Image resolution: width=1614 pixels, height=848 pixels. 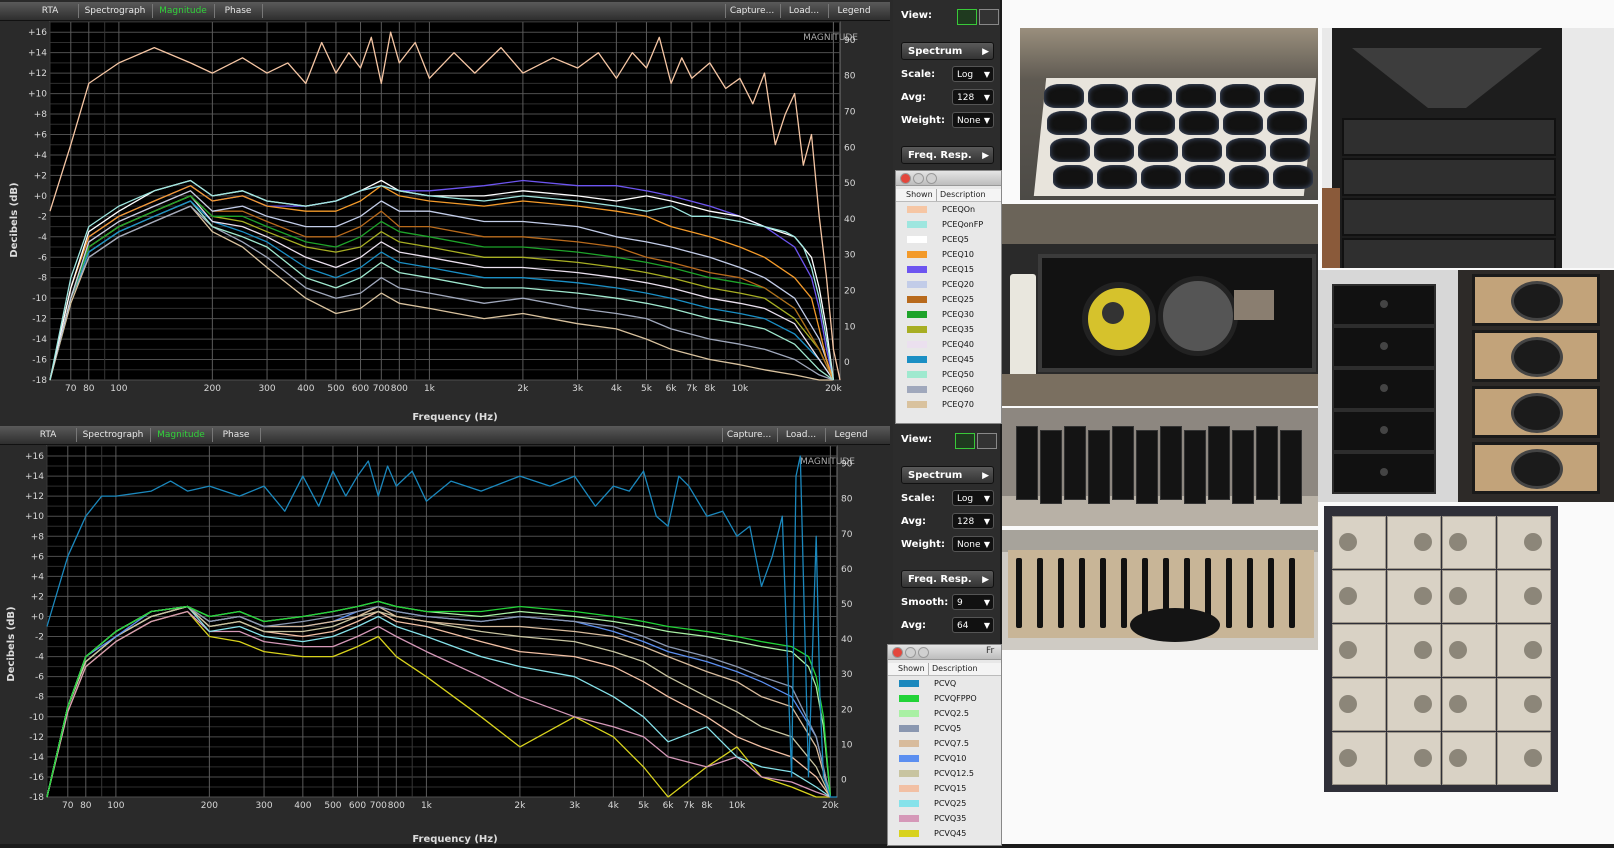 I want to click on y2-tick-label: 70, so click(x=847, y=535).